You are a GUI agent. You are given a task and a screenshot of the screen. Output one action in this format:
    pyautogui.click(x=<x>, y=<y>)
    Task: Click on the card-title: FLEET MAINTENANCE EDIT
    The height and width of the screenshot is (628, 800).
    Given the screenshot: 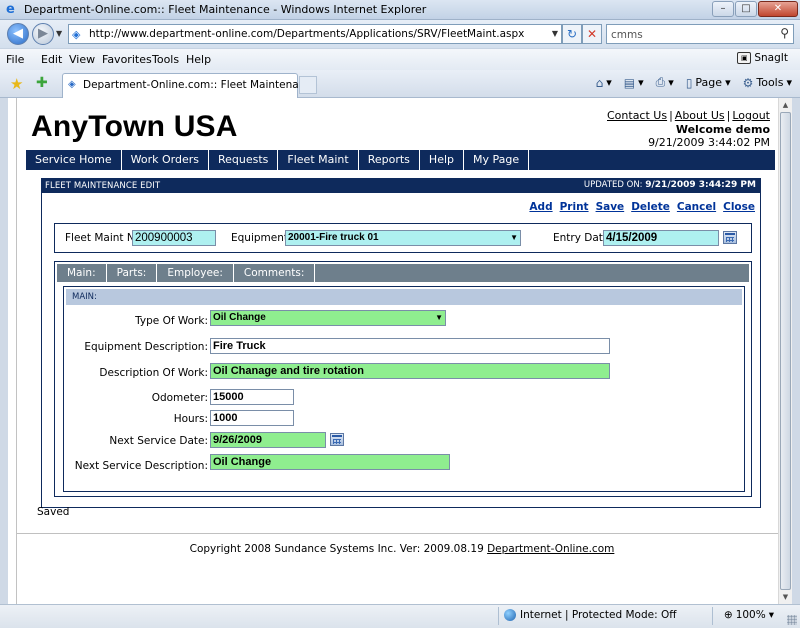 What is the action you would take?
    pyautogui.click(x=103, y=186)
    